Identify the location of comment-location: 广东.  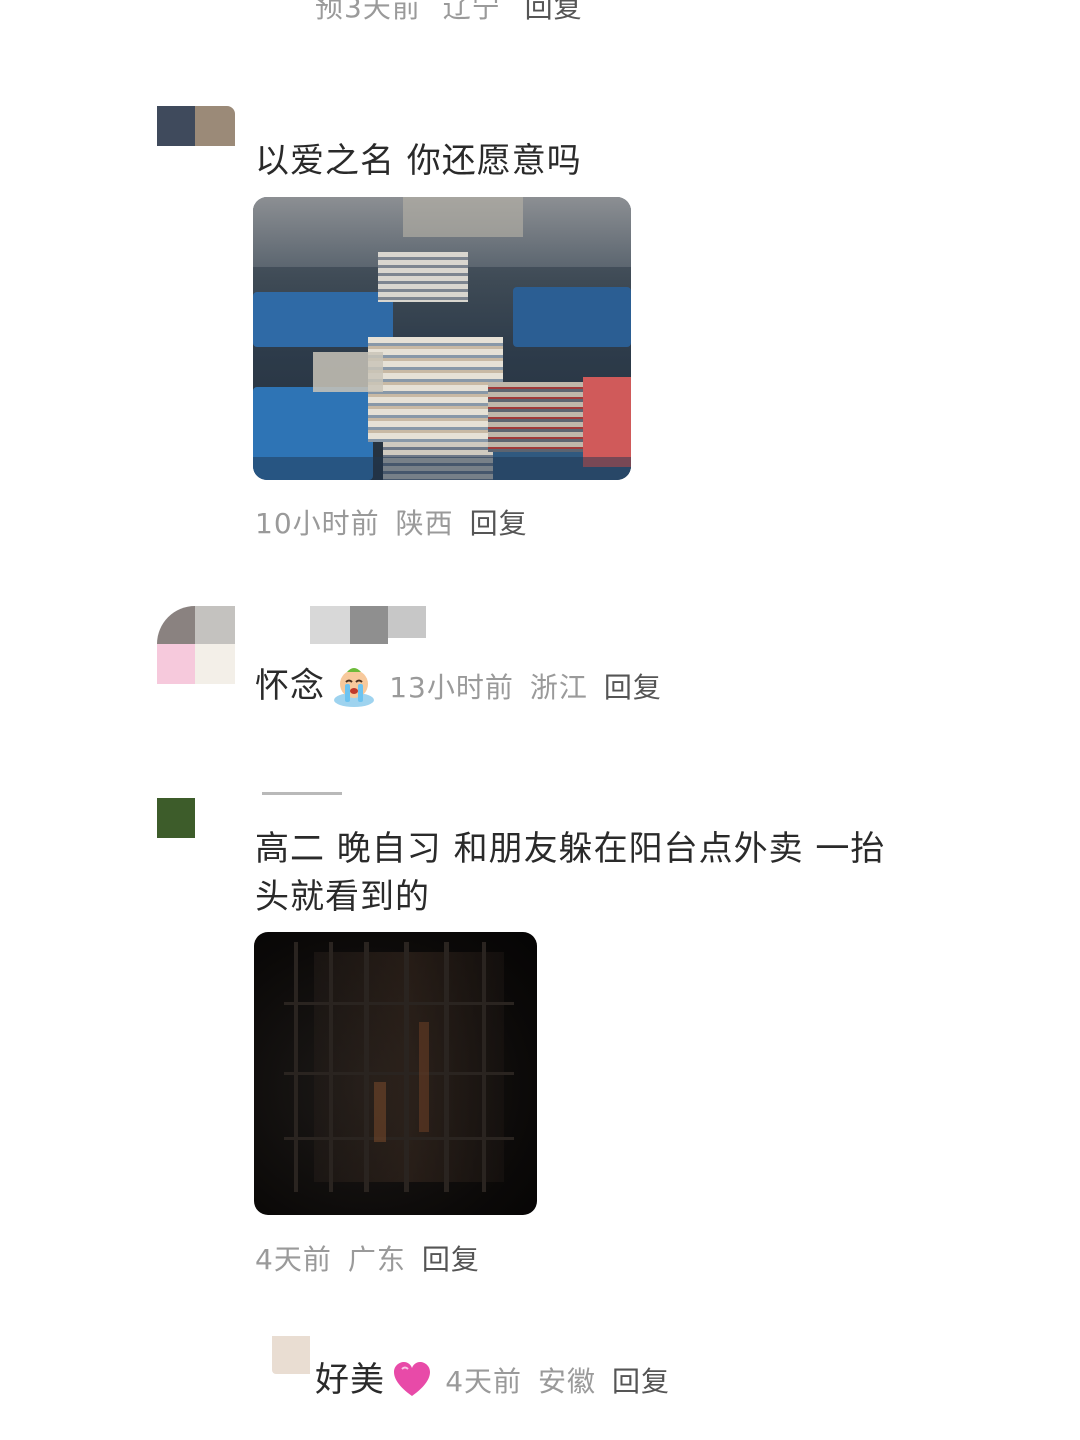
(376, 1259).